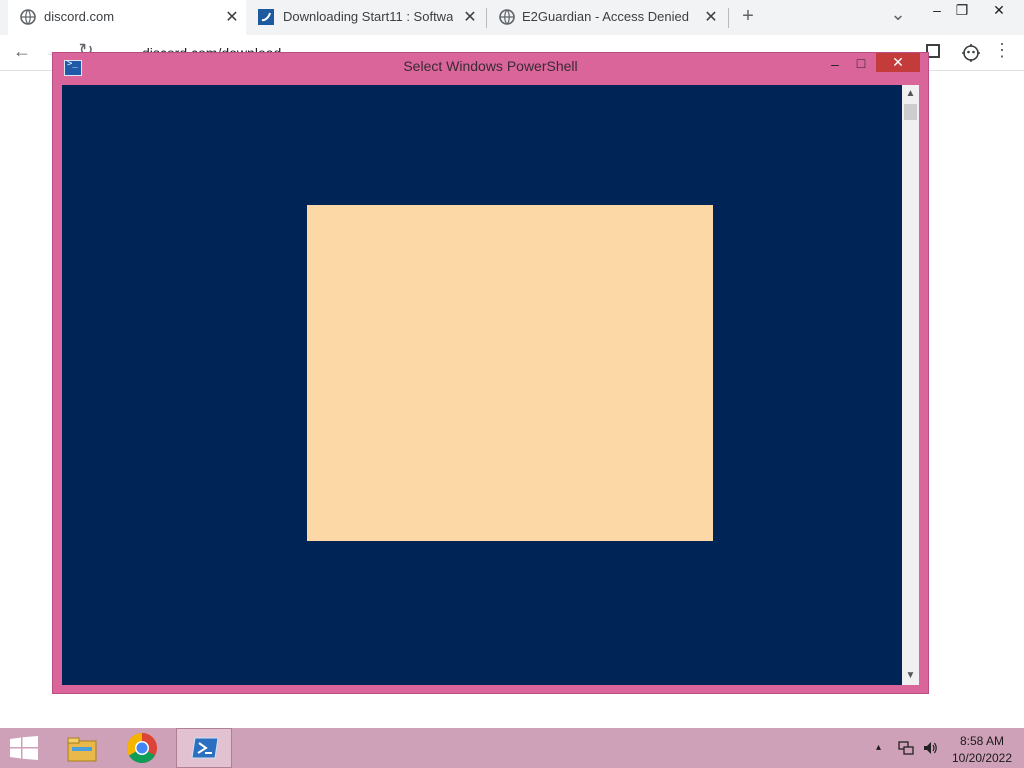 The image size is (1024, 768). I want to click on tray-overflow-icon: ▴, so click(878, 747).